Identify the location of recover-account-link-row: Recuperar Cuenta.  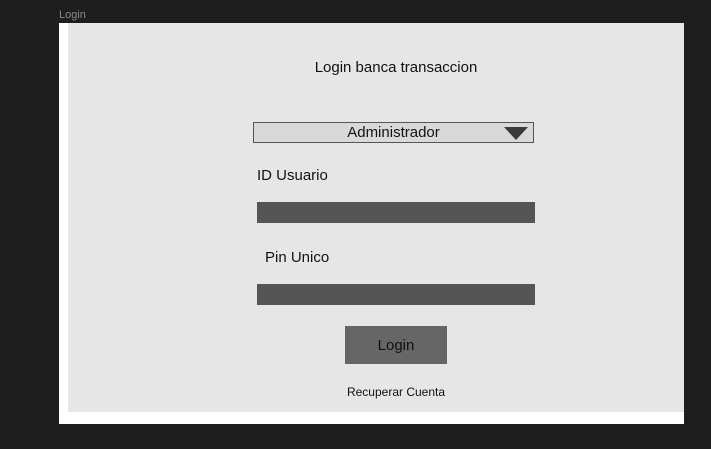
(376, 392).